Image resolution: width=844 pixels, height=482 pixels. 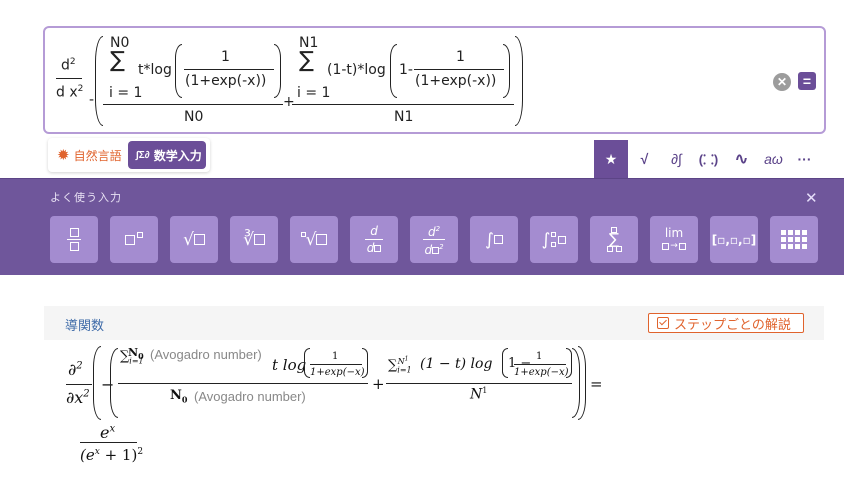 I want to click on plus-sign: +, so click(x=289, y=102).